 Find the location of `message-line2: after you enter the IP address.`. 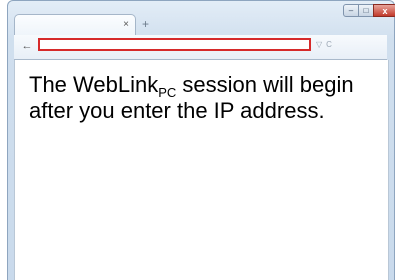

message-line2: after you enter the IP address. is located at coordinates (177, 110).